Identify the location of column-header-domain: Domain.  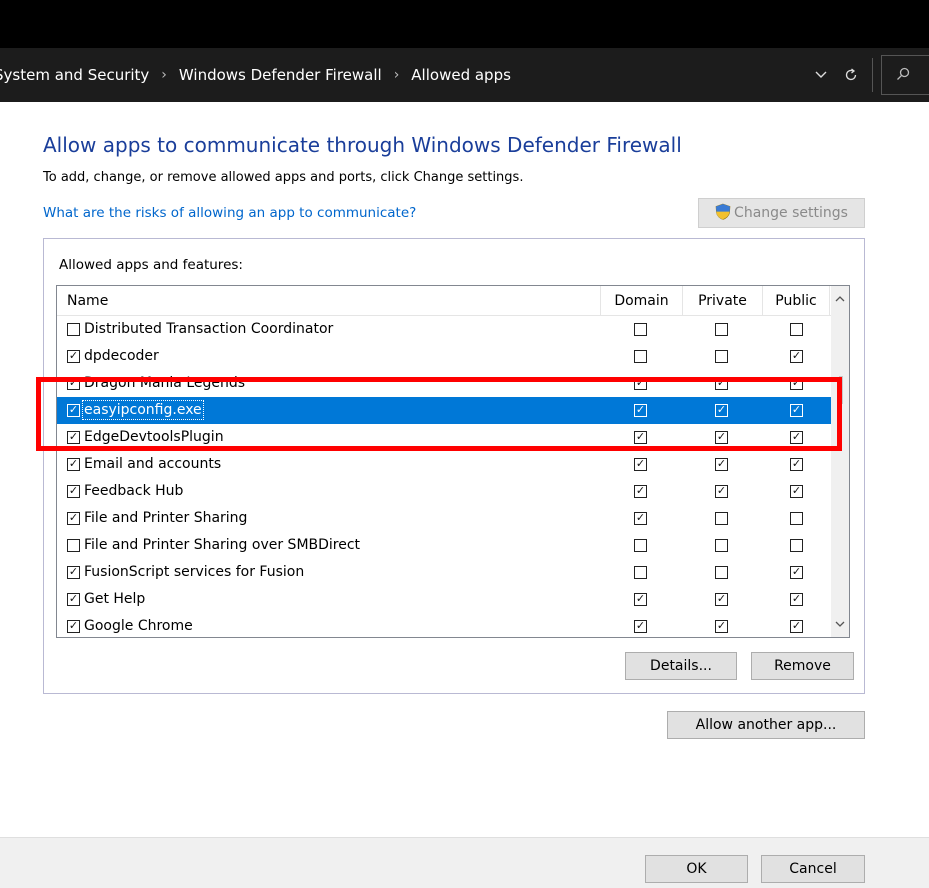
(641, 301).